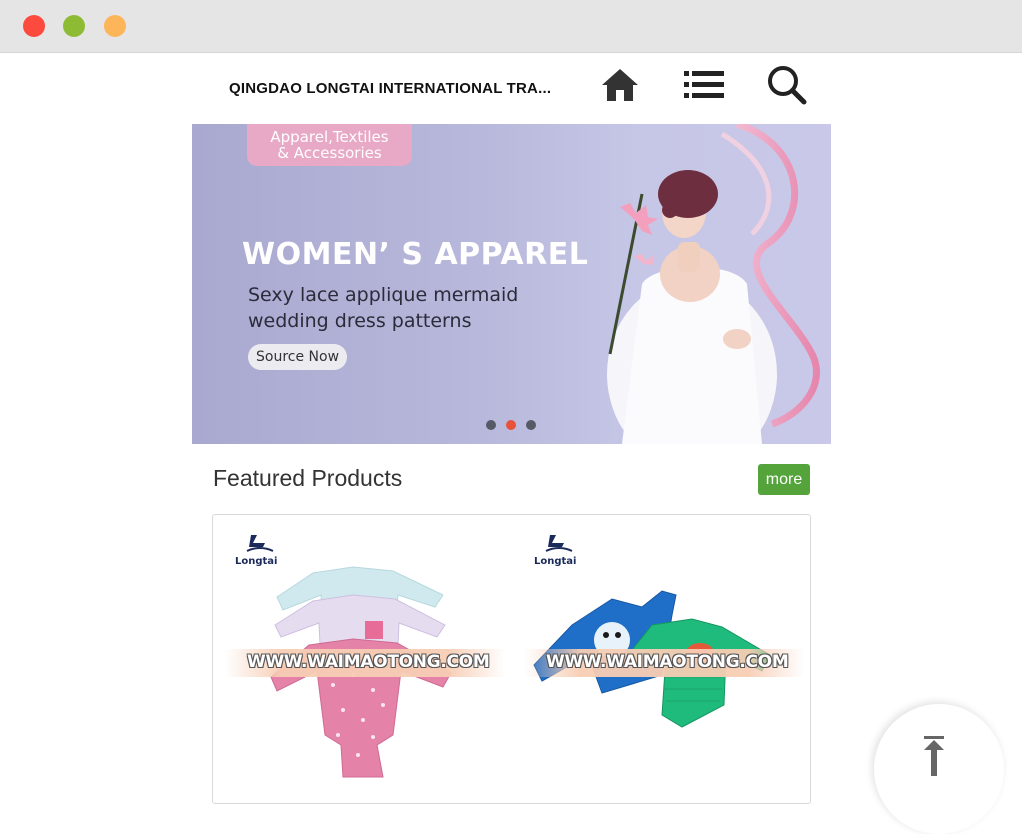  Describe the element at coordinates (383, 295) in the screenshot. I see `banner-subtitle-line1: Sexy lace applique mermaid` at that location.